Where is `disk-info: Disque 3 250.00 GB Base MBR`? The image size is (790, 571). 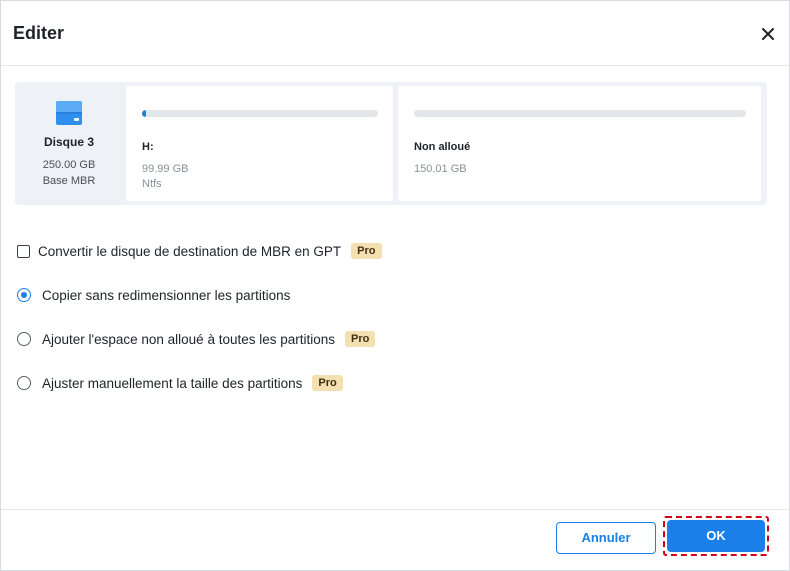 disk-info: Disque 3 250.00 GB Base MBR is located at coordinates (69, 143).